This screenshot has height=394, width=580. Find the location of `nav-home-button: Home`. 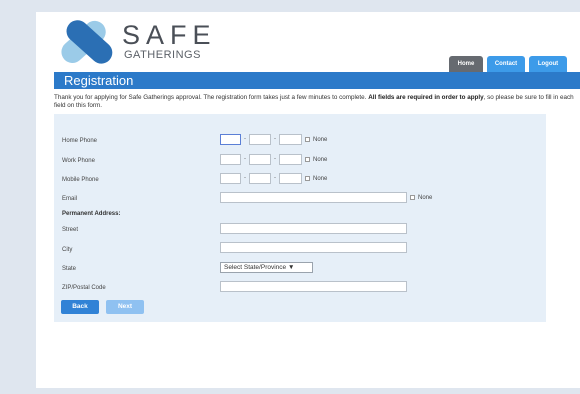

nav-home-button: Home is located at coordinates (466, 64).